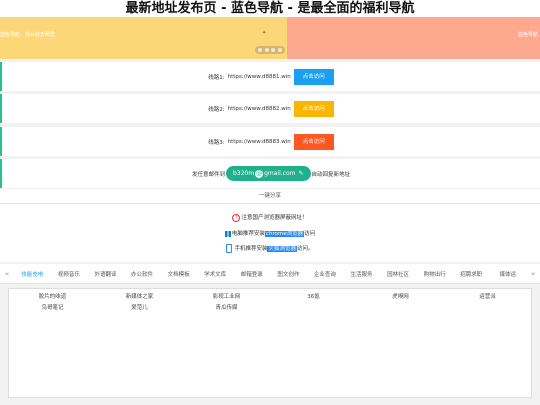 This screenshot has width=540, height=405. What do you see at coordinates (248, 234) in the screenshot?
I see `desktop-text-pre: 电脑推荐安装` at bounding box center [248, 234].